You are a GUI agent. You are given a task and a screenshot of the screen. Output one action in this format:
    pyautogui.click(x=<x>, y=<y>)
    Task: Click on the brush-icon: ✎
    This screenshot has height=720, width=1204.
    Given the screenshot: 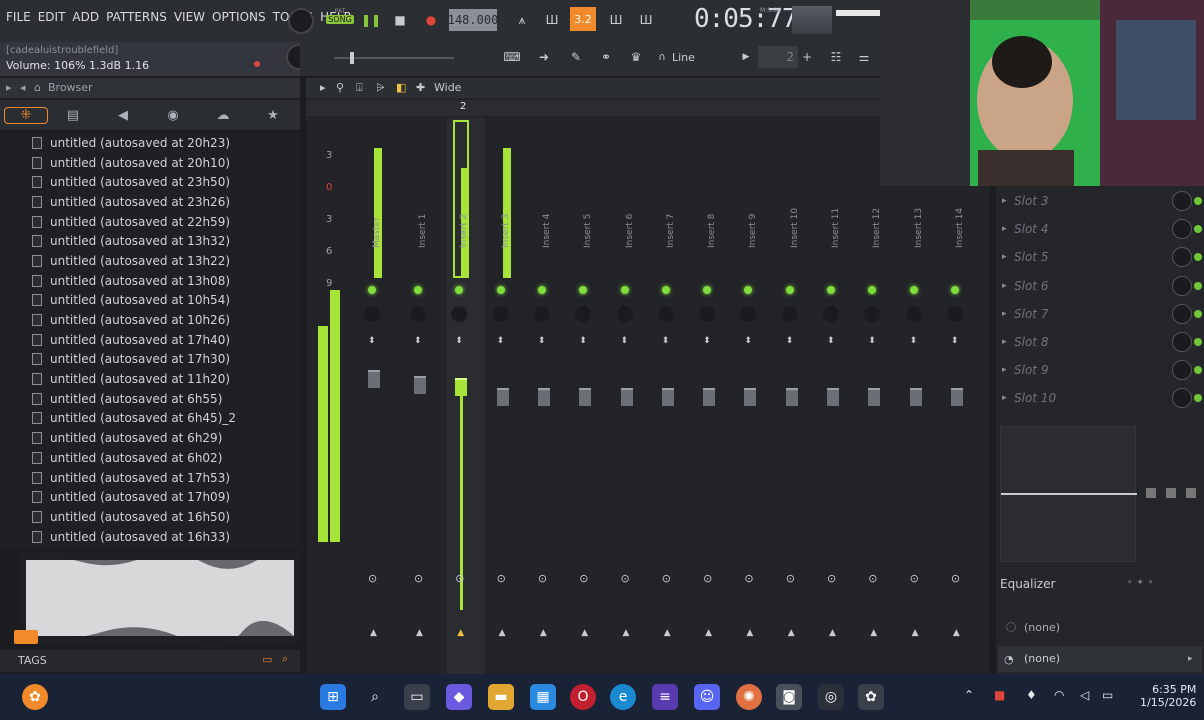 What is the action you would take?
    pyautogui.click(x=576, y=57)
    